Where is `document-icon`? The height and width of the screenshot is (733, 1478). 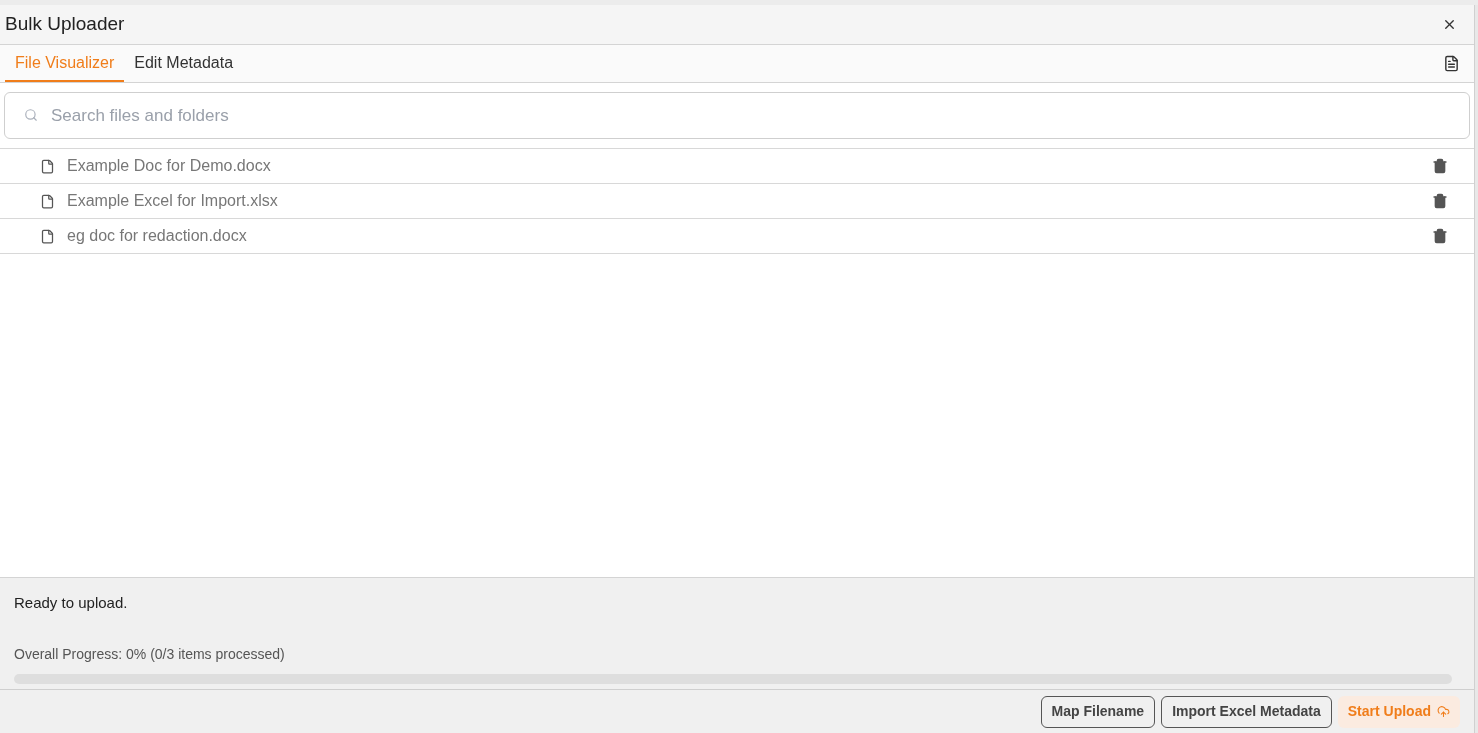 document-icon is located at coordinates (1451, 63).